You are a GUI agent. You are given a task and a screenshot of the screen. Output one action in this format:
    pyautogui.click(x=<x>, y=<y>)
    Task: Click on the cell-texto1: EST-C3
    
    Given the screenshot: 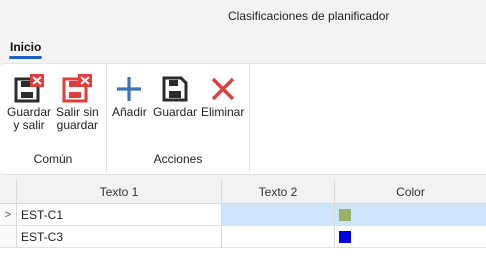 What is the action you would take?
    pyautogui.click(x=119, y=237)
    